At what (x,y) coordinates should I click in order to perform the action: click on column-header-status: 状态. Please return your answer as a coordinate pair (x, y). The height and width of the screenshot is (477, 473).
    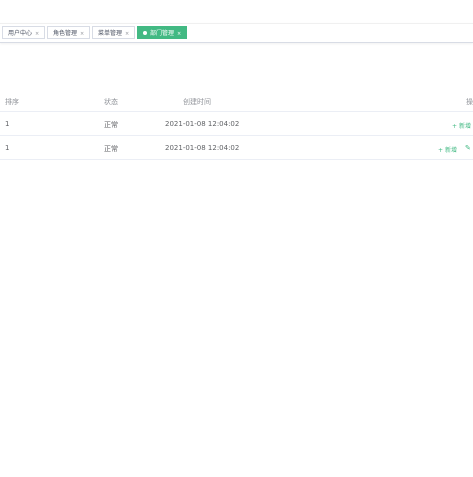
    Looking at the image, I should click on (111, 102).